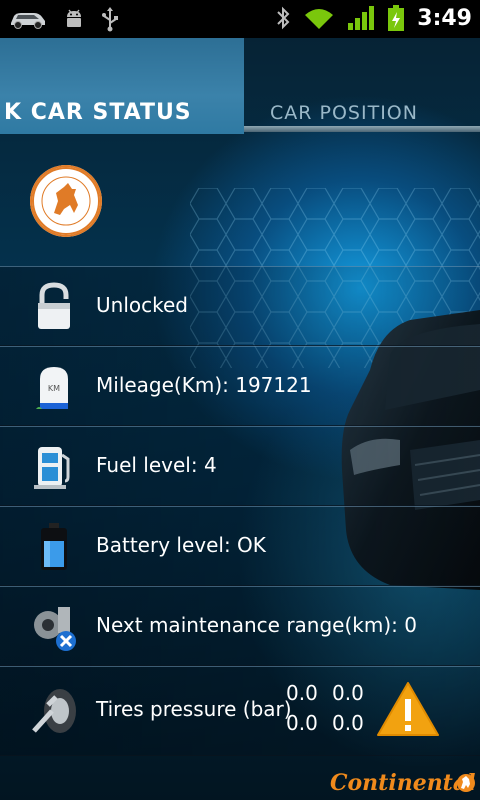  What do you see at coordinates (319, 19) in the screenshot?
I see `wifi-icon` at bounding box center [319, 19].